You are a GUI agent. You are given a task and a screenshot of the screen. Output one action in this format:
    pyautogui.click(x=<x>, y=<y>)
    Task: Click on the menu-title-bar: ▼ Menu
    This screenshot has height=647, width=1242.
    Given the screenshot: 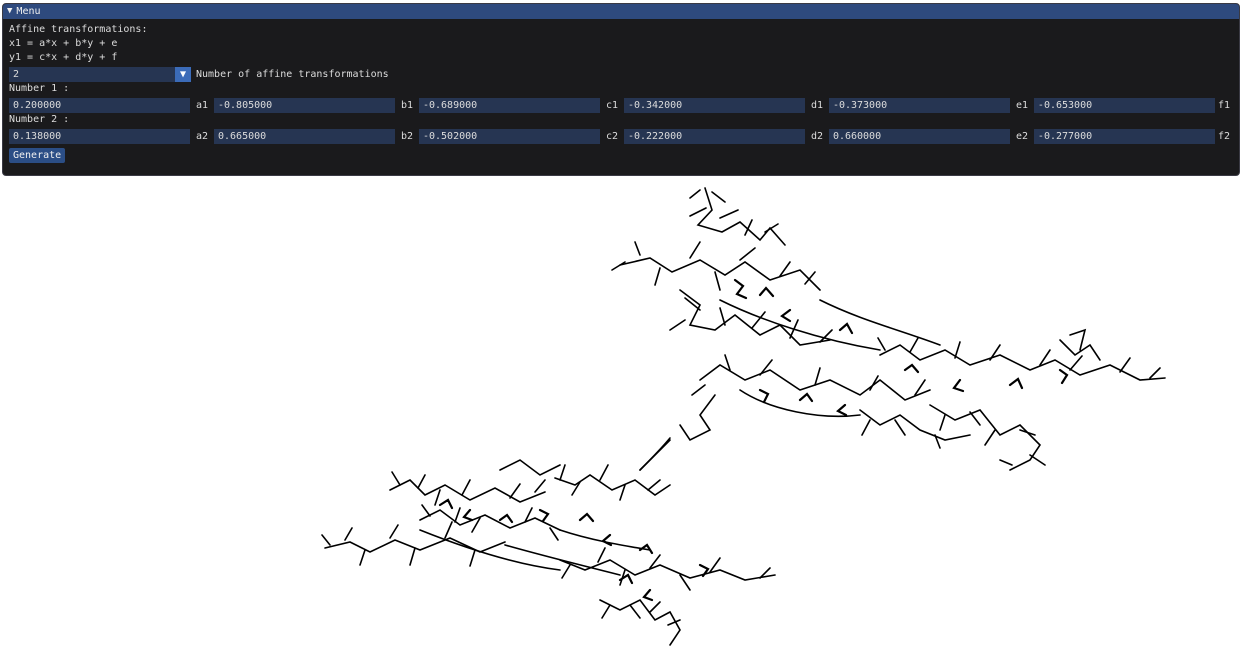 What is the action you would take?
    pyautogui.click(x=621, y=11)
    